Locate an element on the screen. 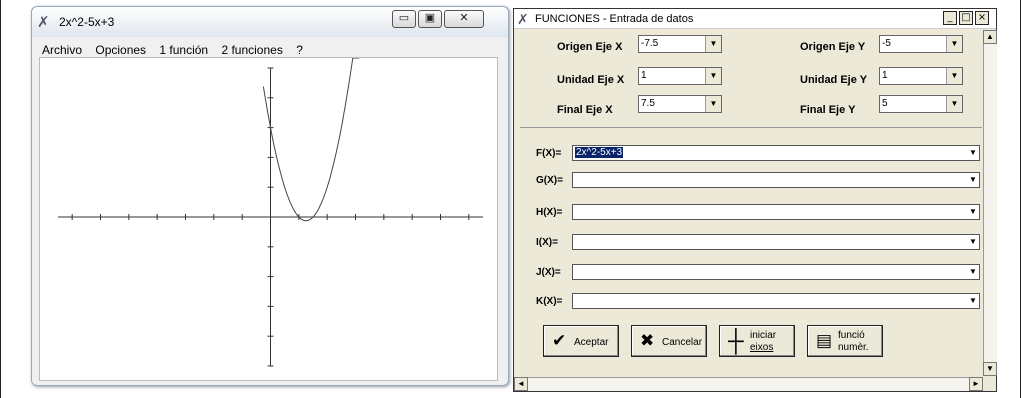 Image resolution: width=1021 pixels, height=398 pixels. maximize-button: □ is located at coordinates (966, 18).